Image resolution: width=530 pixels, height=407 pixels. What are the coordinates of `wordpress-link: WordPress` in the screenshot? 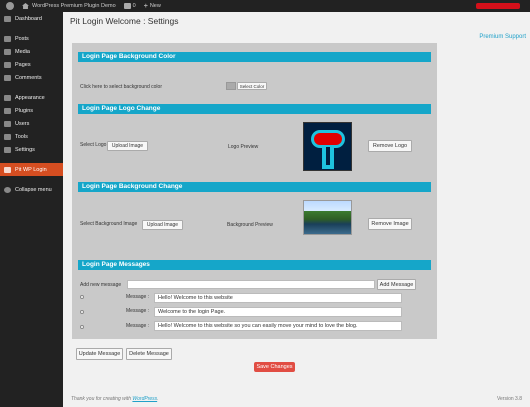 It's located at (144, 399).